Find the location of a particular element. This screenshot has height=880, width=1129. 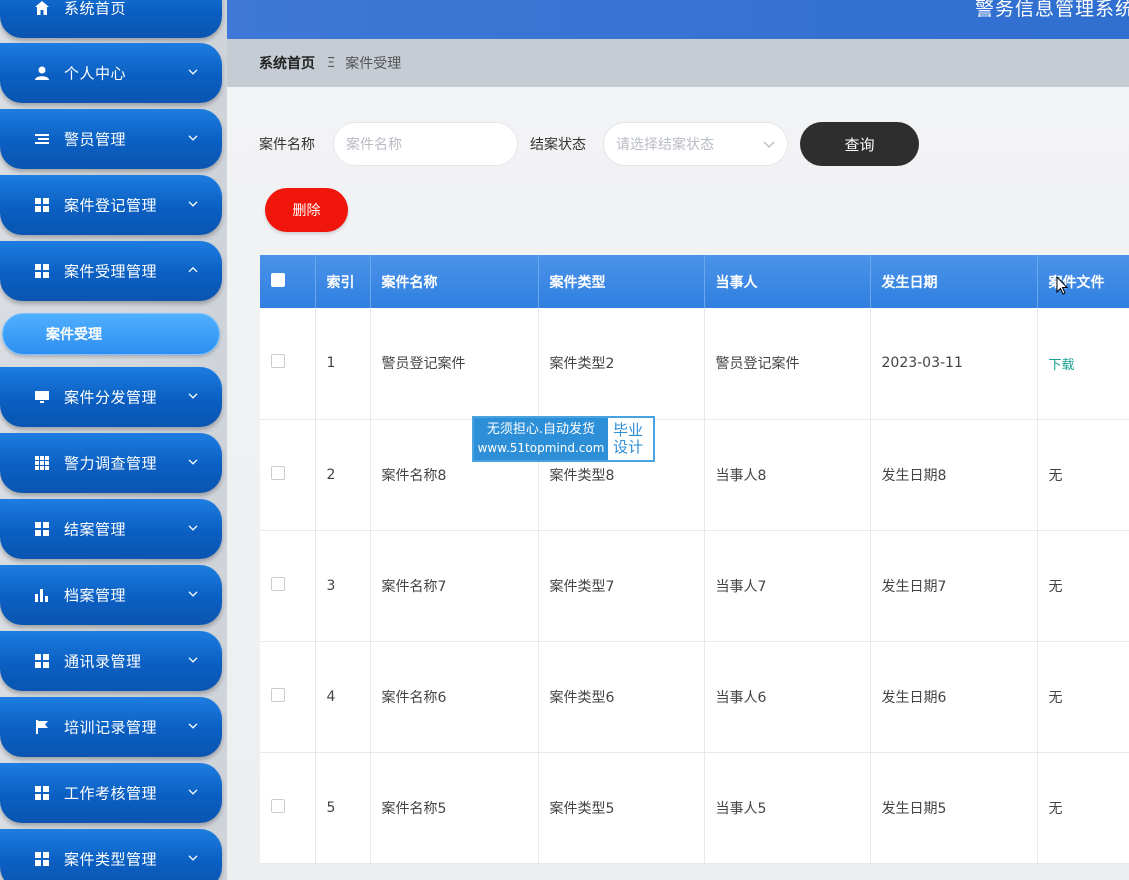

case-status-placeholder: 请选择结案状态 is located at coordinates (665, 145).